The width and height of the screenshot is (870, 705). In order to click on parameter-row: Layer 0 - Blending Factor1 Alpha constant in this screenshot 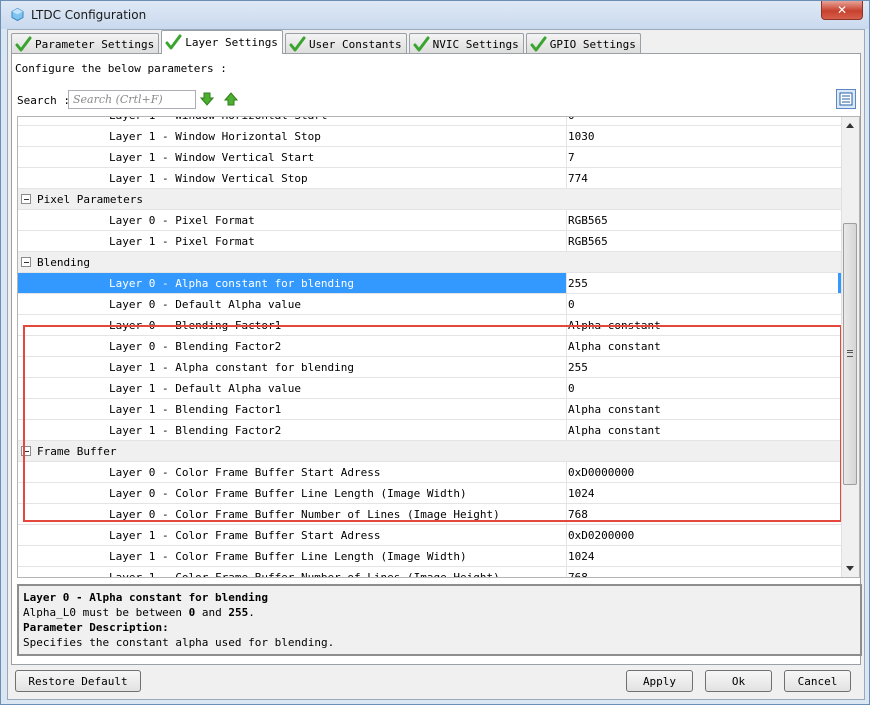, I will do `click(430, 325)`.